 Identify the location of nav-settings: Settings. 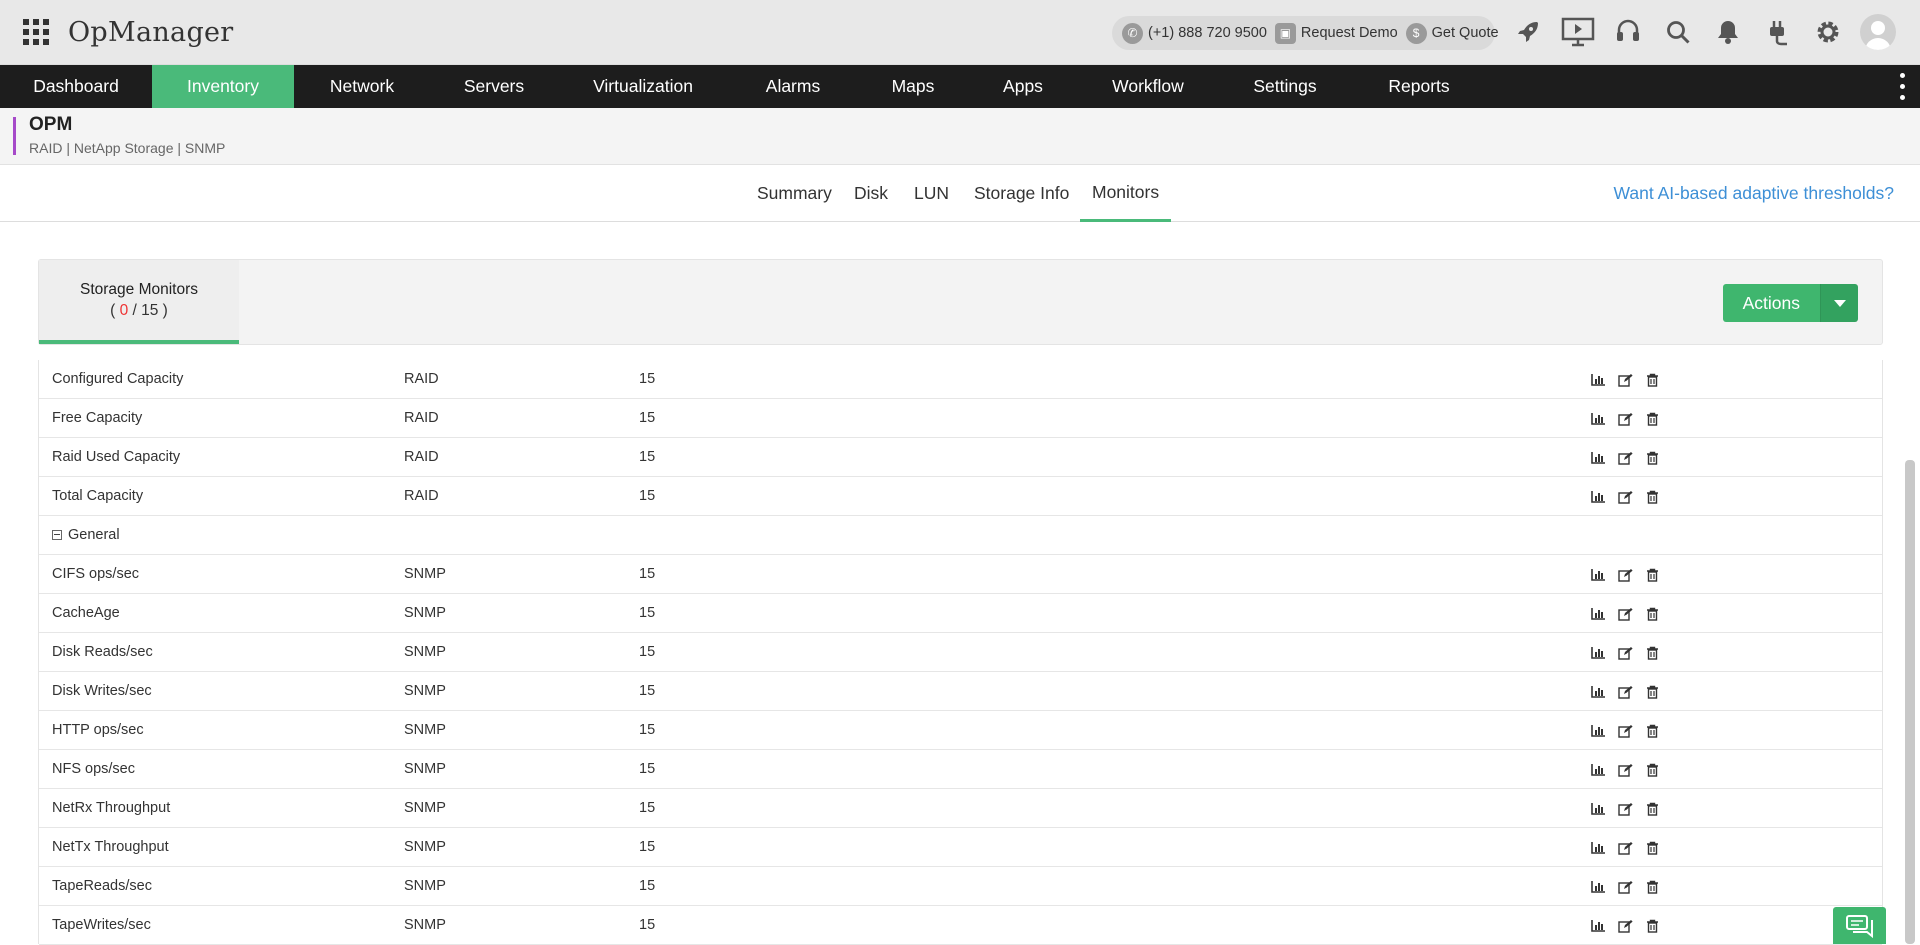
(1285, 86).